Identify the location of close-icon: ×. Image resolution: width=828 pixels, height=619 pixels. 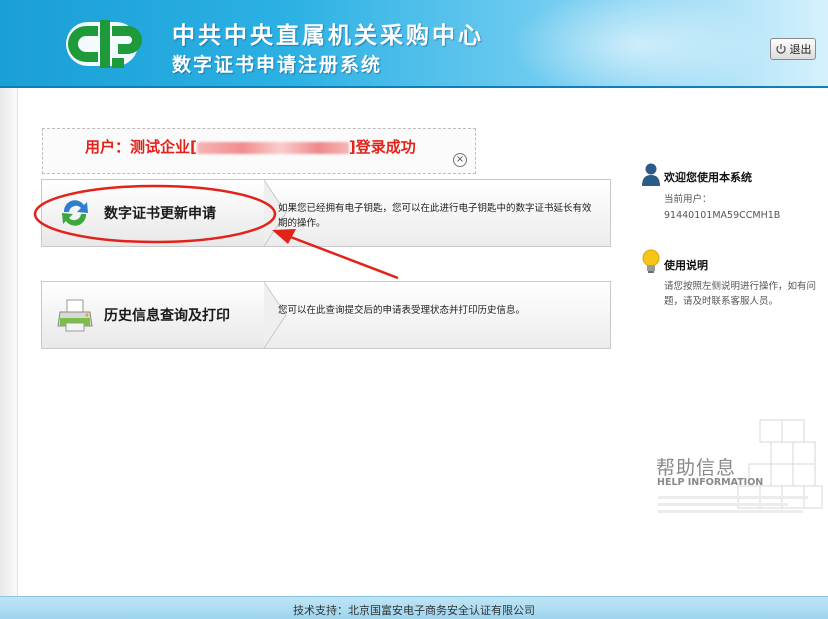
(460, 160).